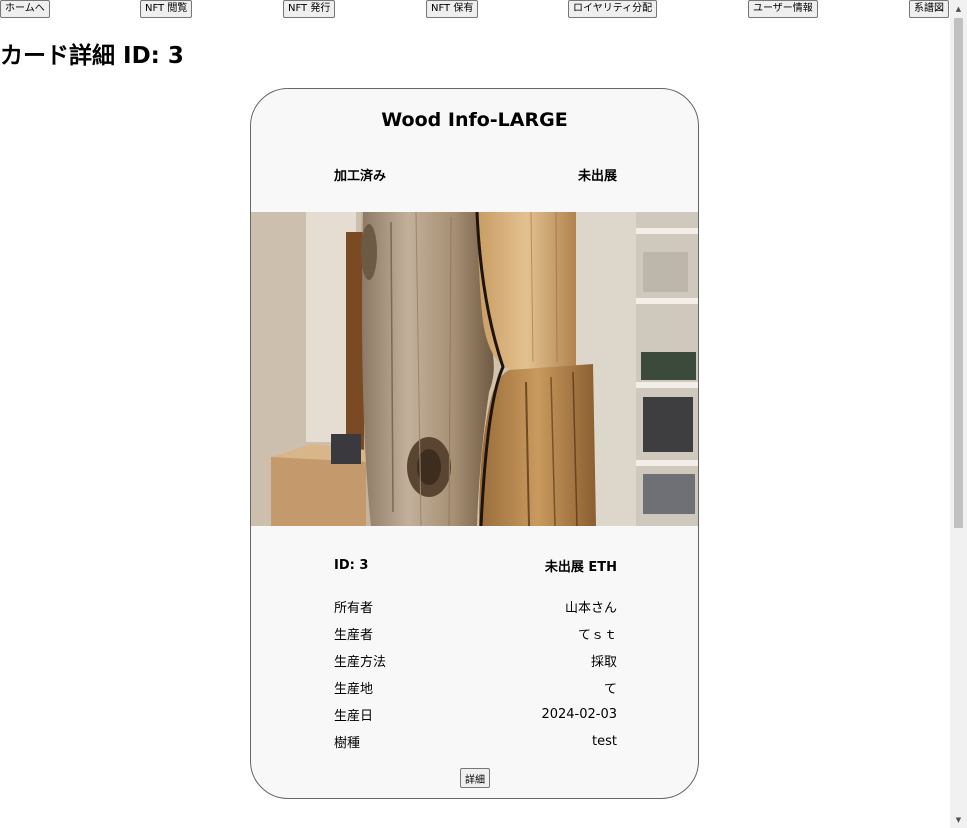  What do you see at coordinates (579, 714) in the screenshot?
I see `field-value: 2024-02-03` at bounding box center [579, 714].